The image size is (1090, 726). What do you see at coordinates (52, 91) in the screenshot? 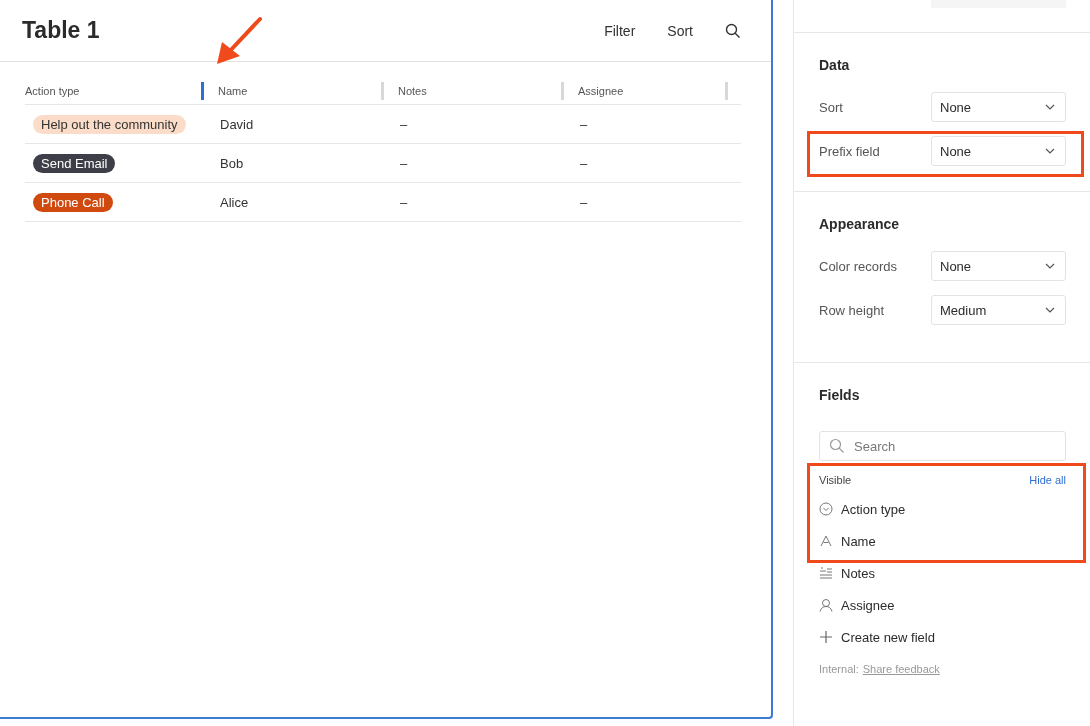
I see `column-header: Action type` at bounding box center [52, 91].